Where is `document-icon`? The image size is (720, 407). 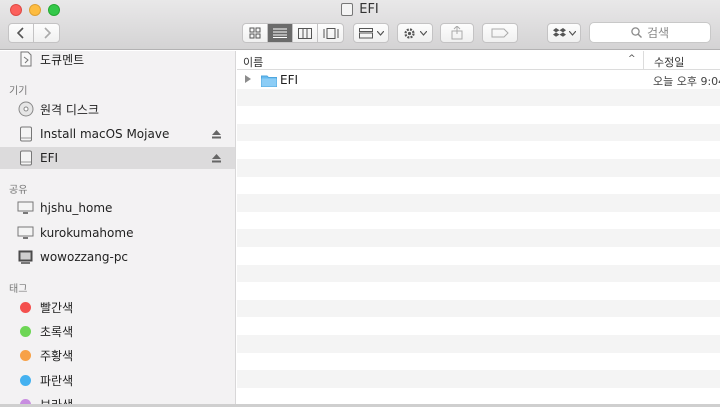 document-icon is located at coordinates (25, 59).